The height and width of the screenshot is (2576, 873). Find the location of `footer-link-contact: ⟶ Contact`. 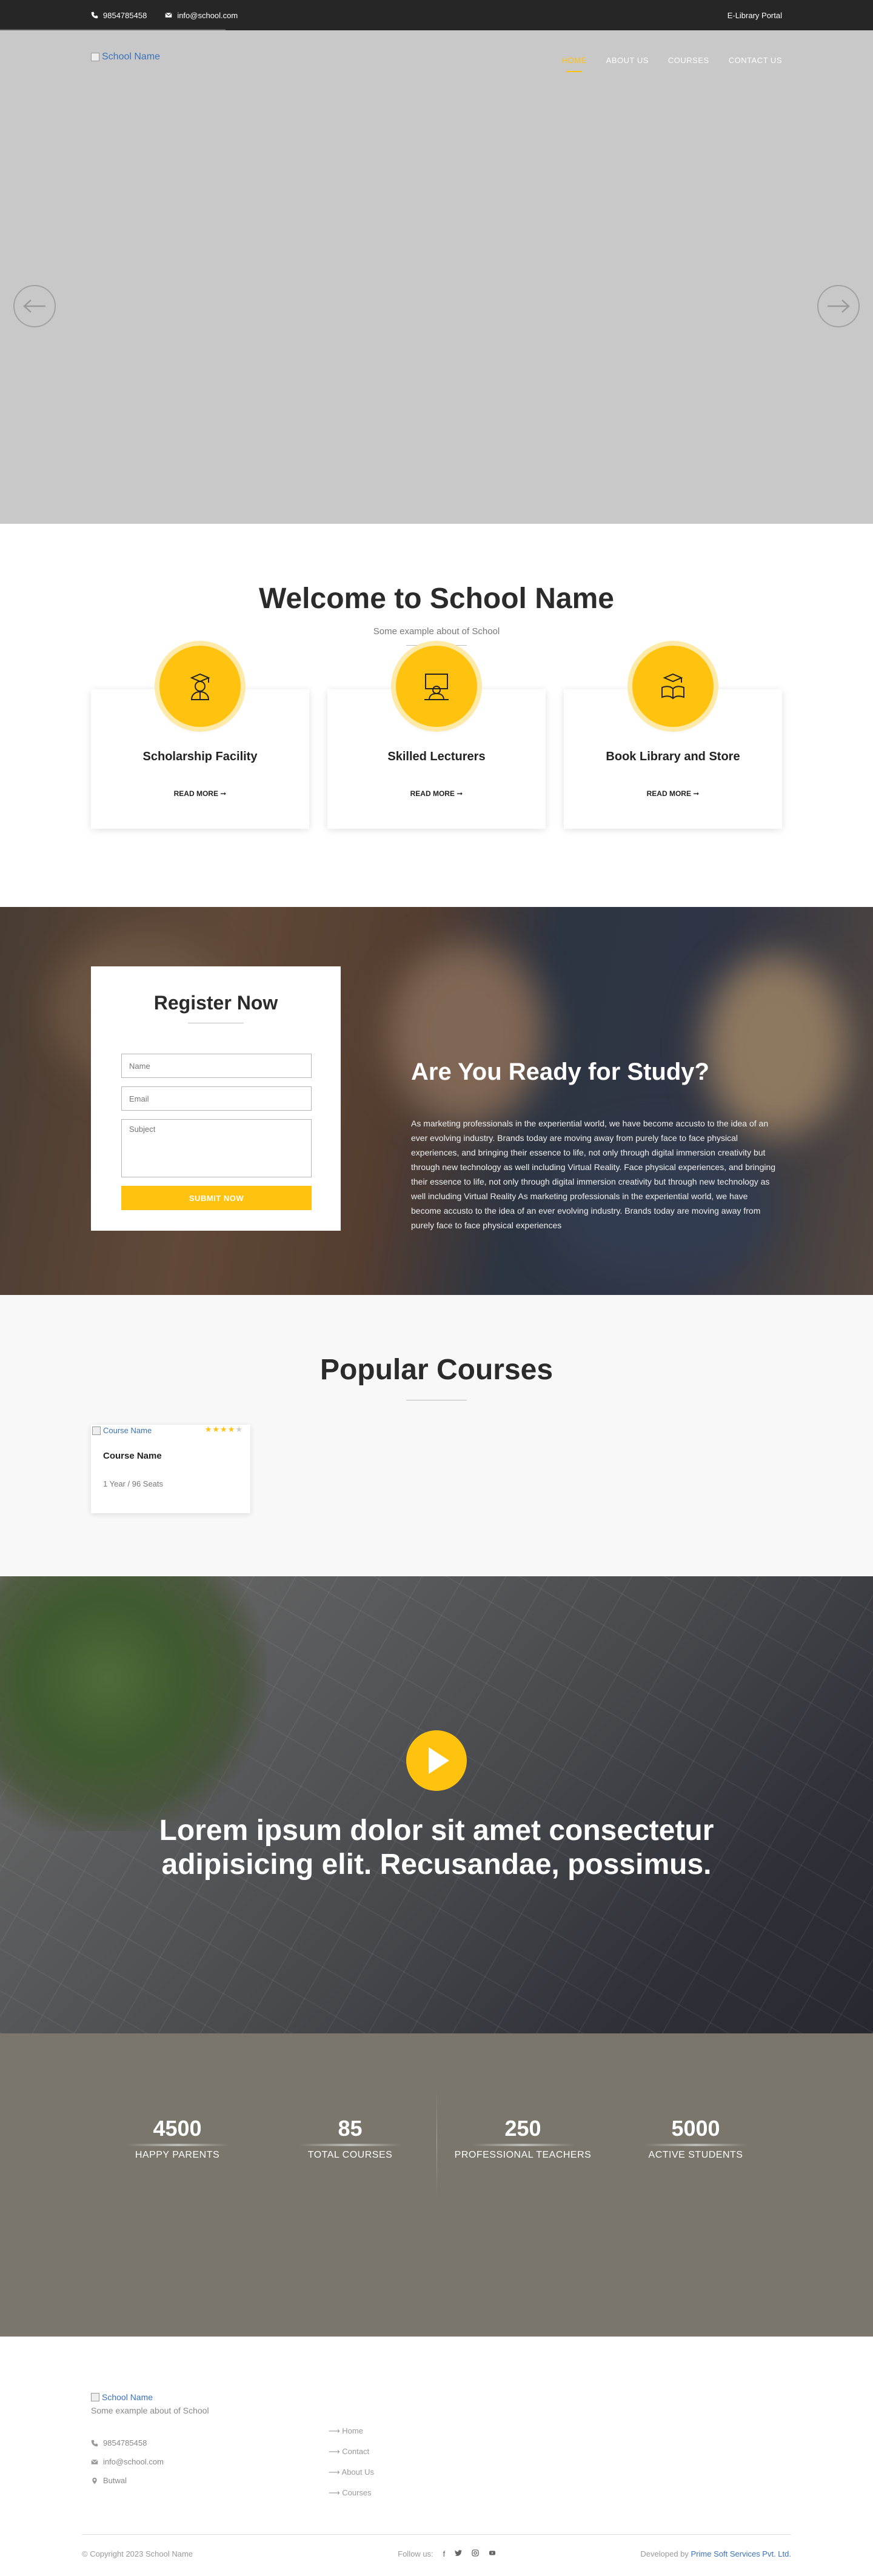

footer-link-contact: ⟶ Contact is located at coordinates (351, 2452).